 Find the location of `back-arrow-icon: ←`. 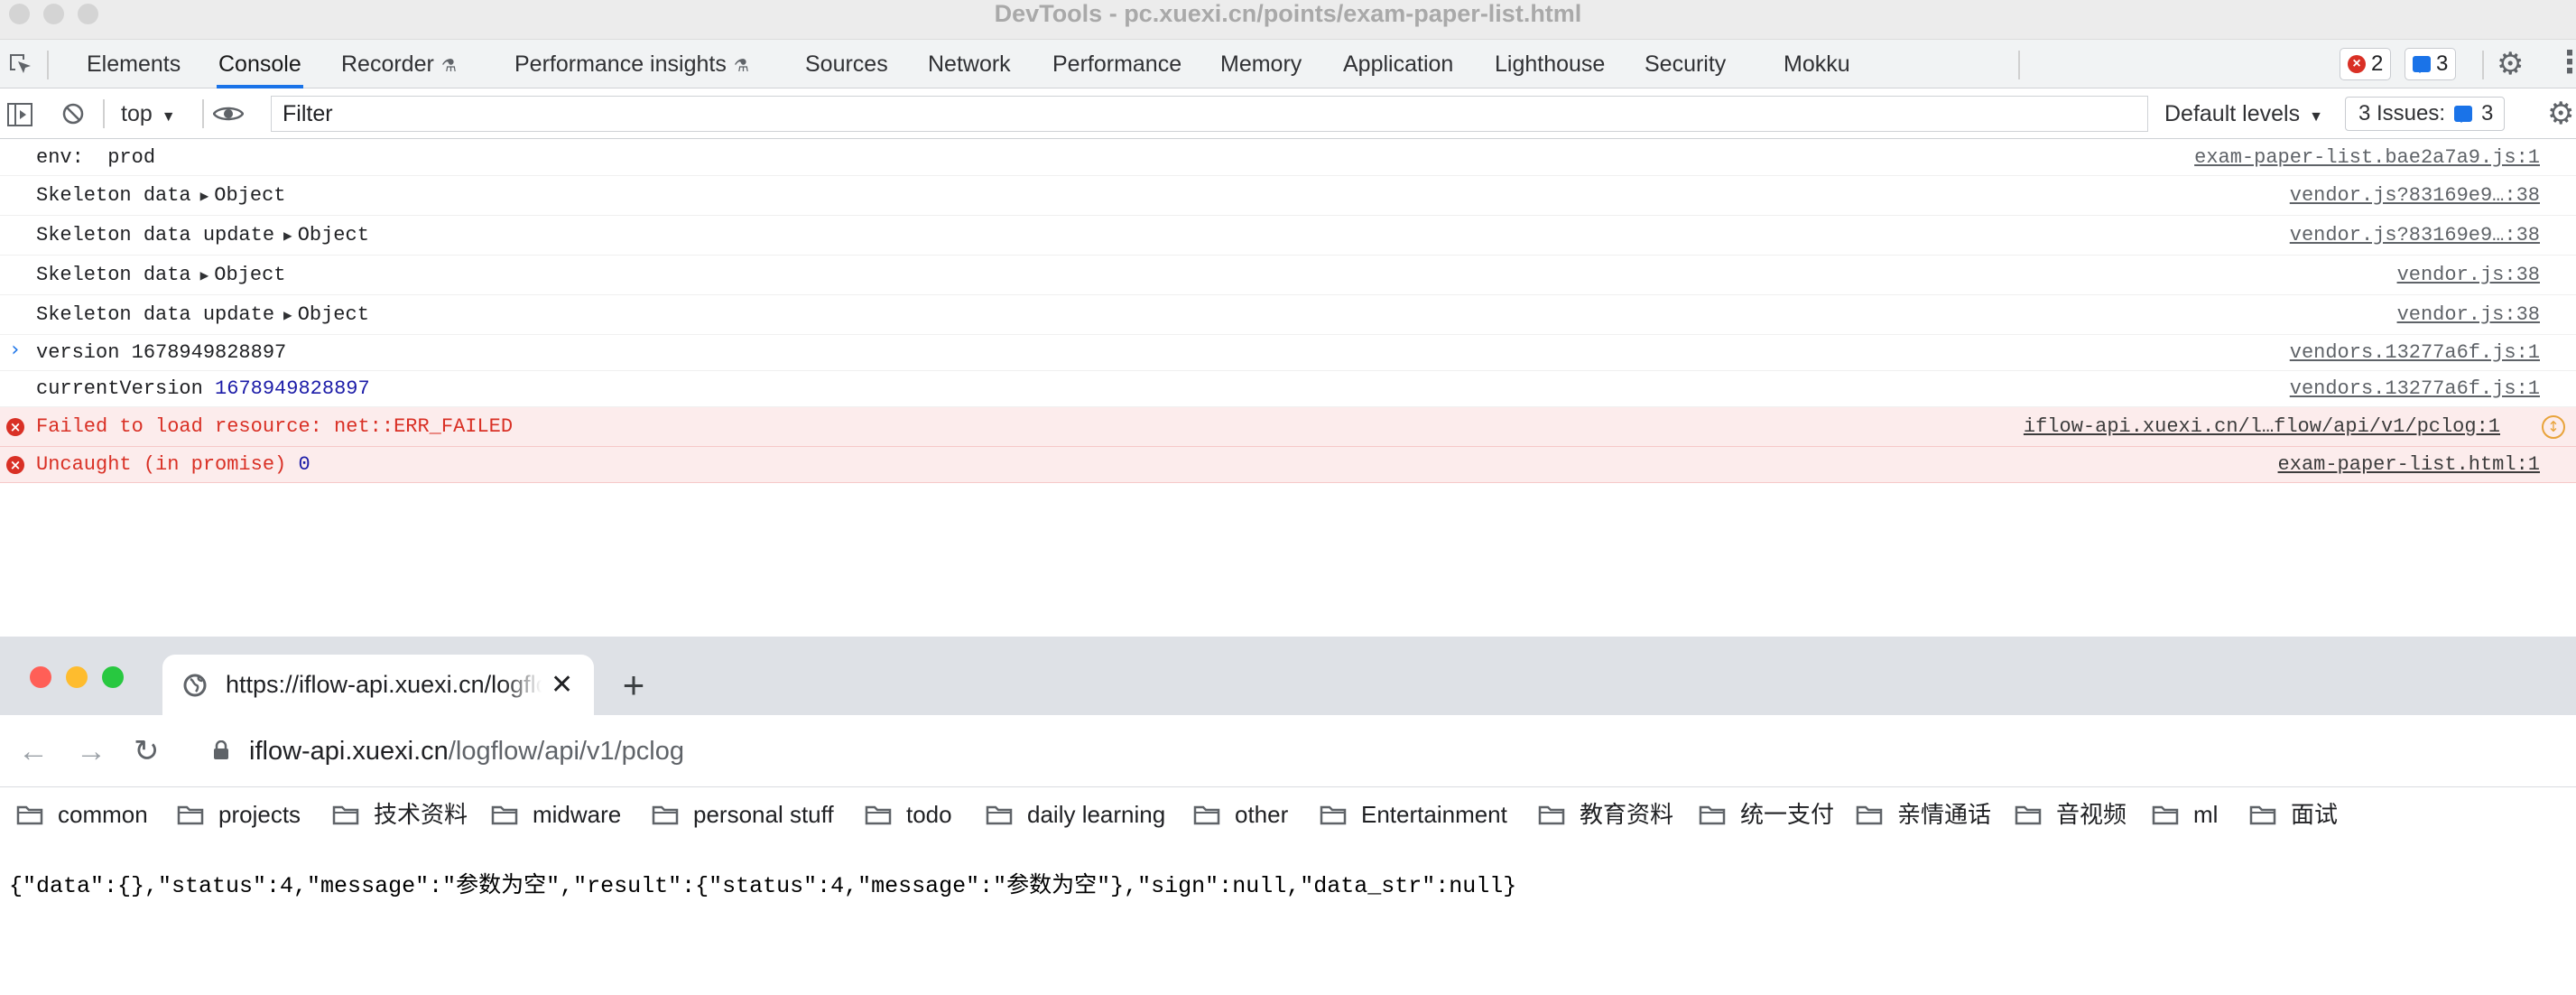

back-arrow-icon: ← is located at coordinates (33, 751).